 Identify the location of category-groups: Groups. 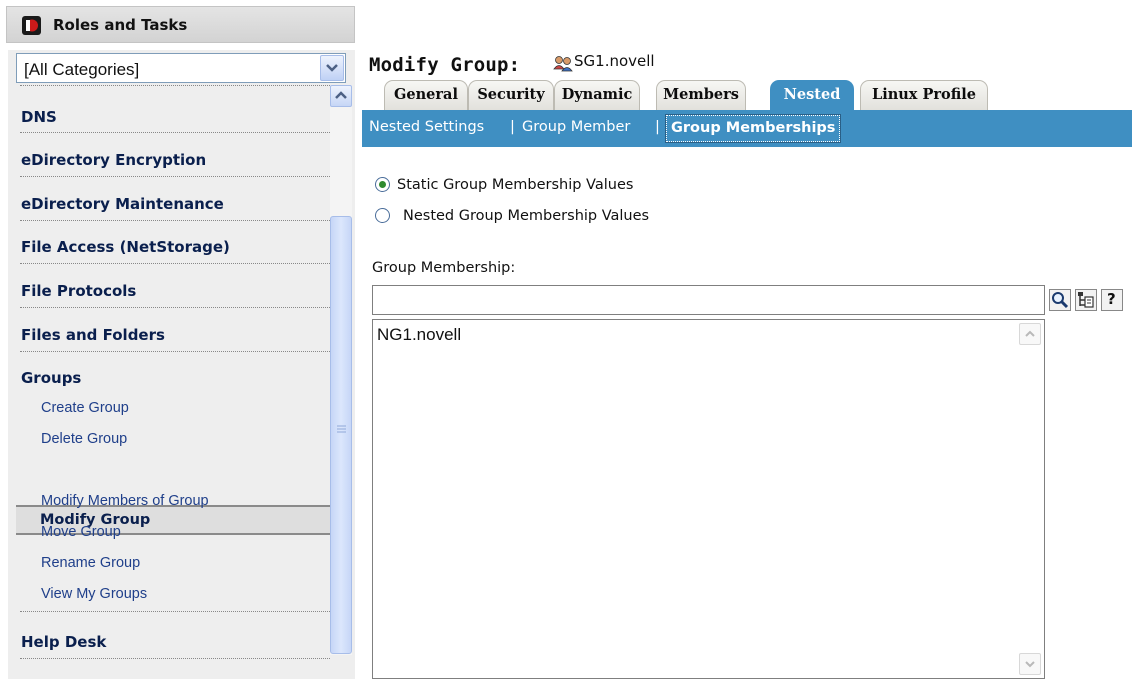
(51, 378).